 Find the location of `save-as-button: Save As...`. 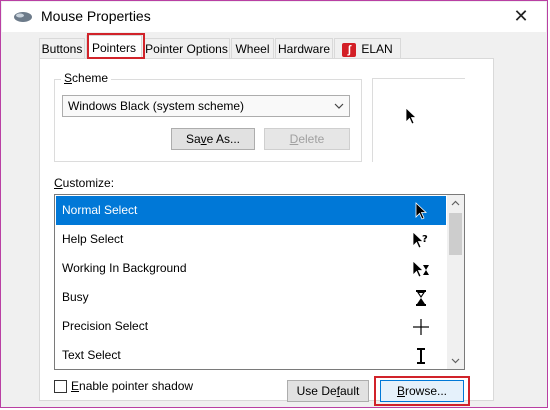

save-as-button: Save As... is located at coordinates (213, 139).